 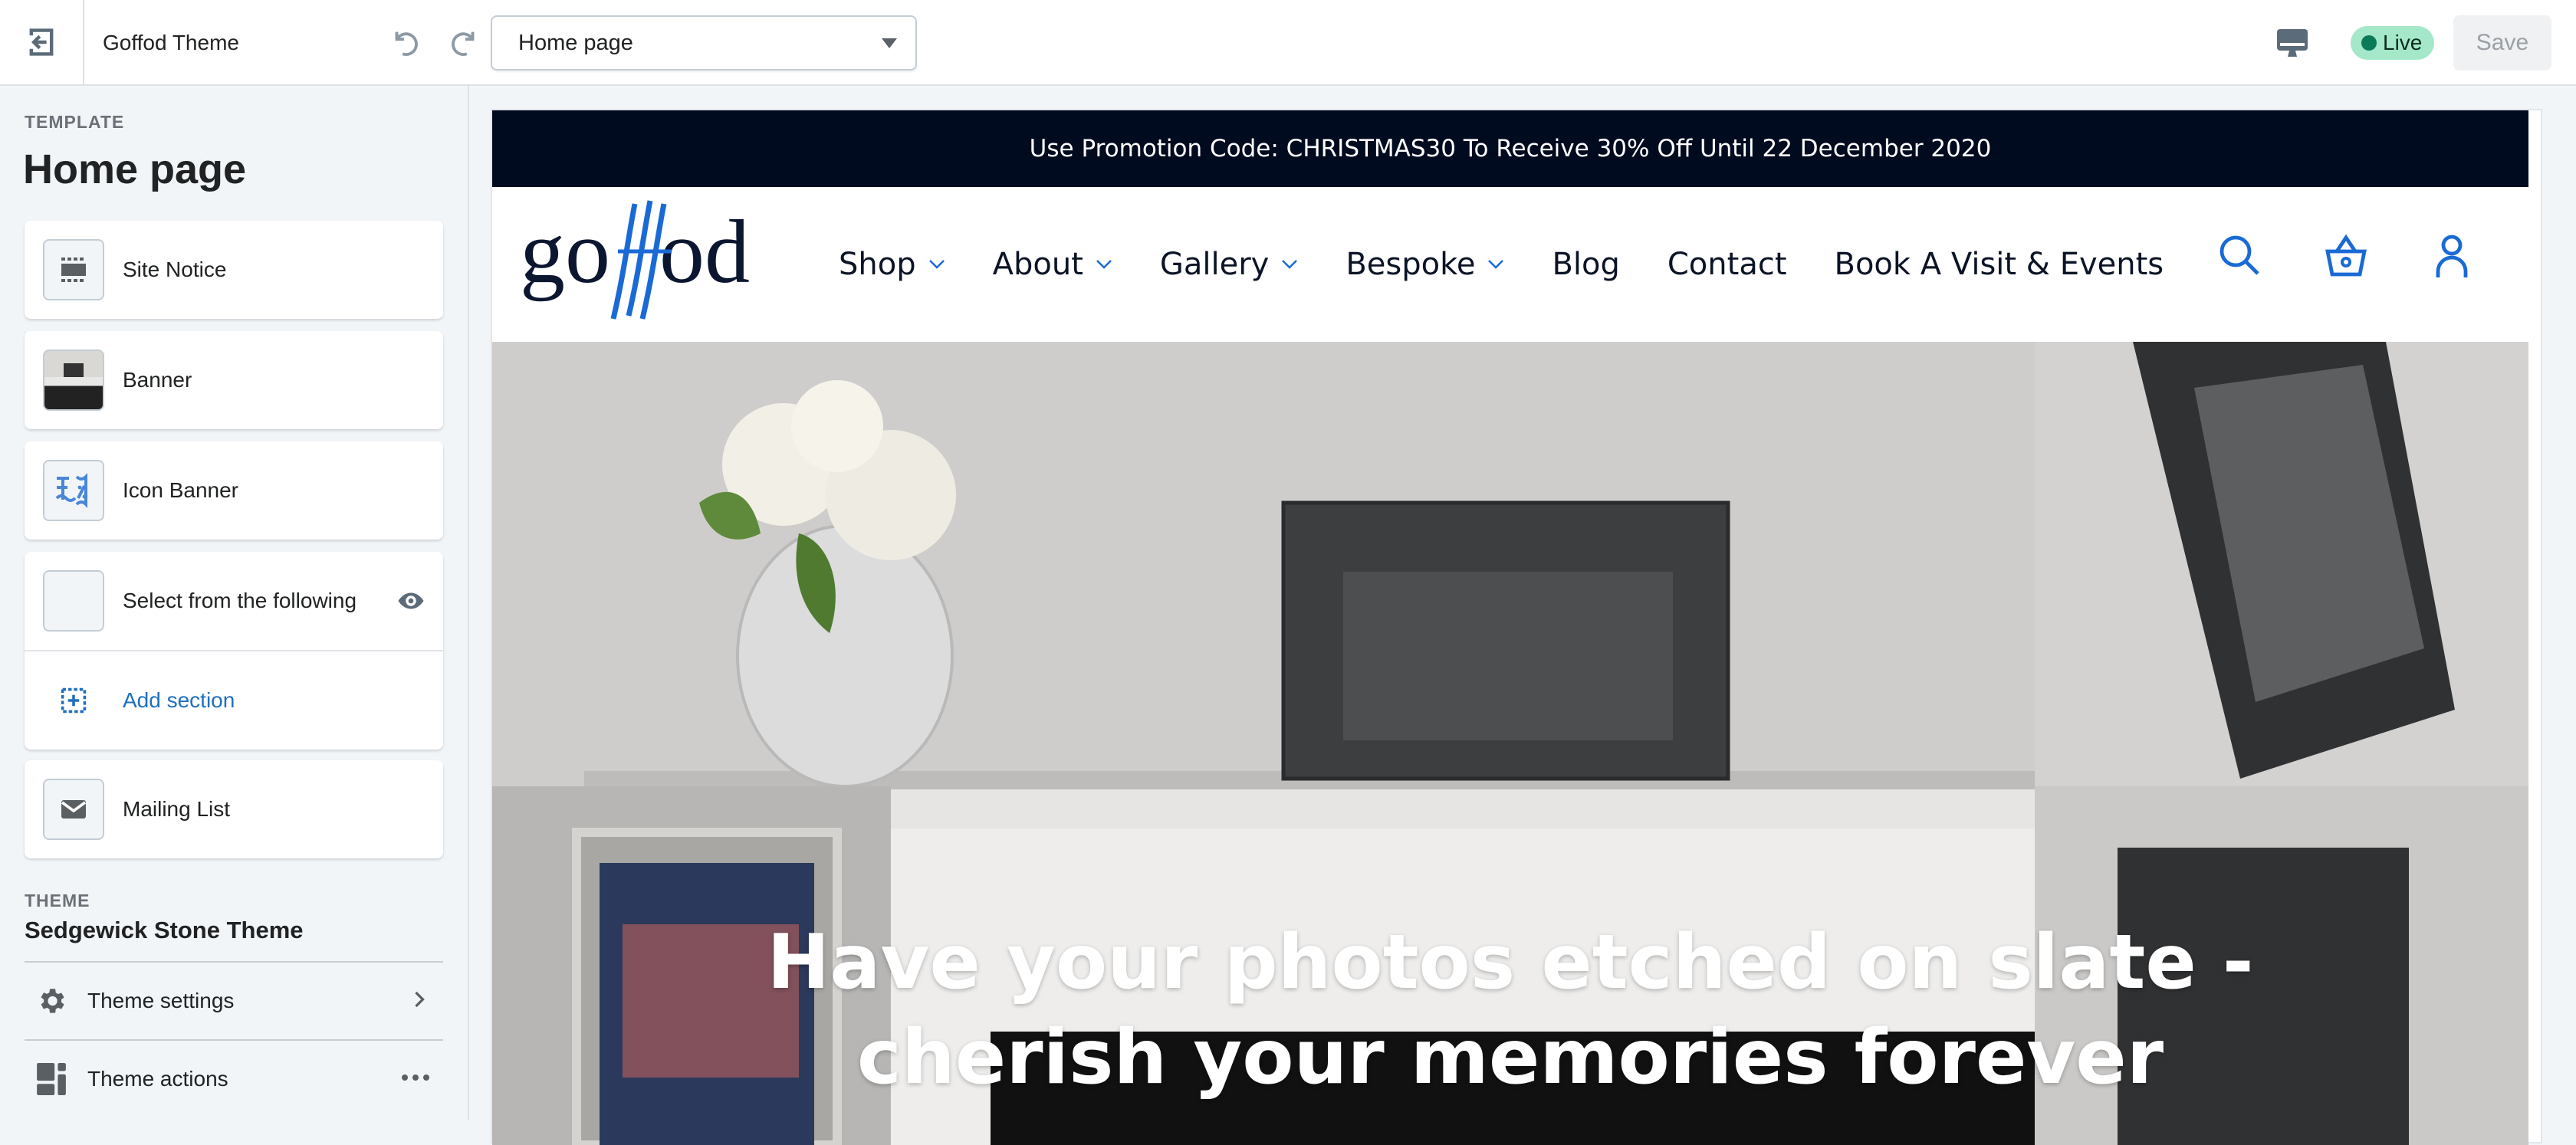 I want to click on nav-bespoke: Bespoke, so click(x=1425, y=264).